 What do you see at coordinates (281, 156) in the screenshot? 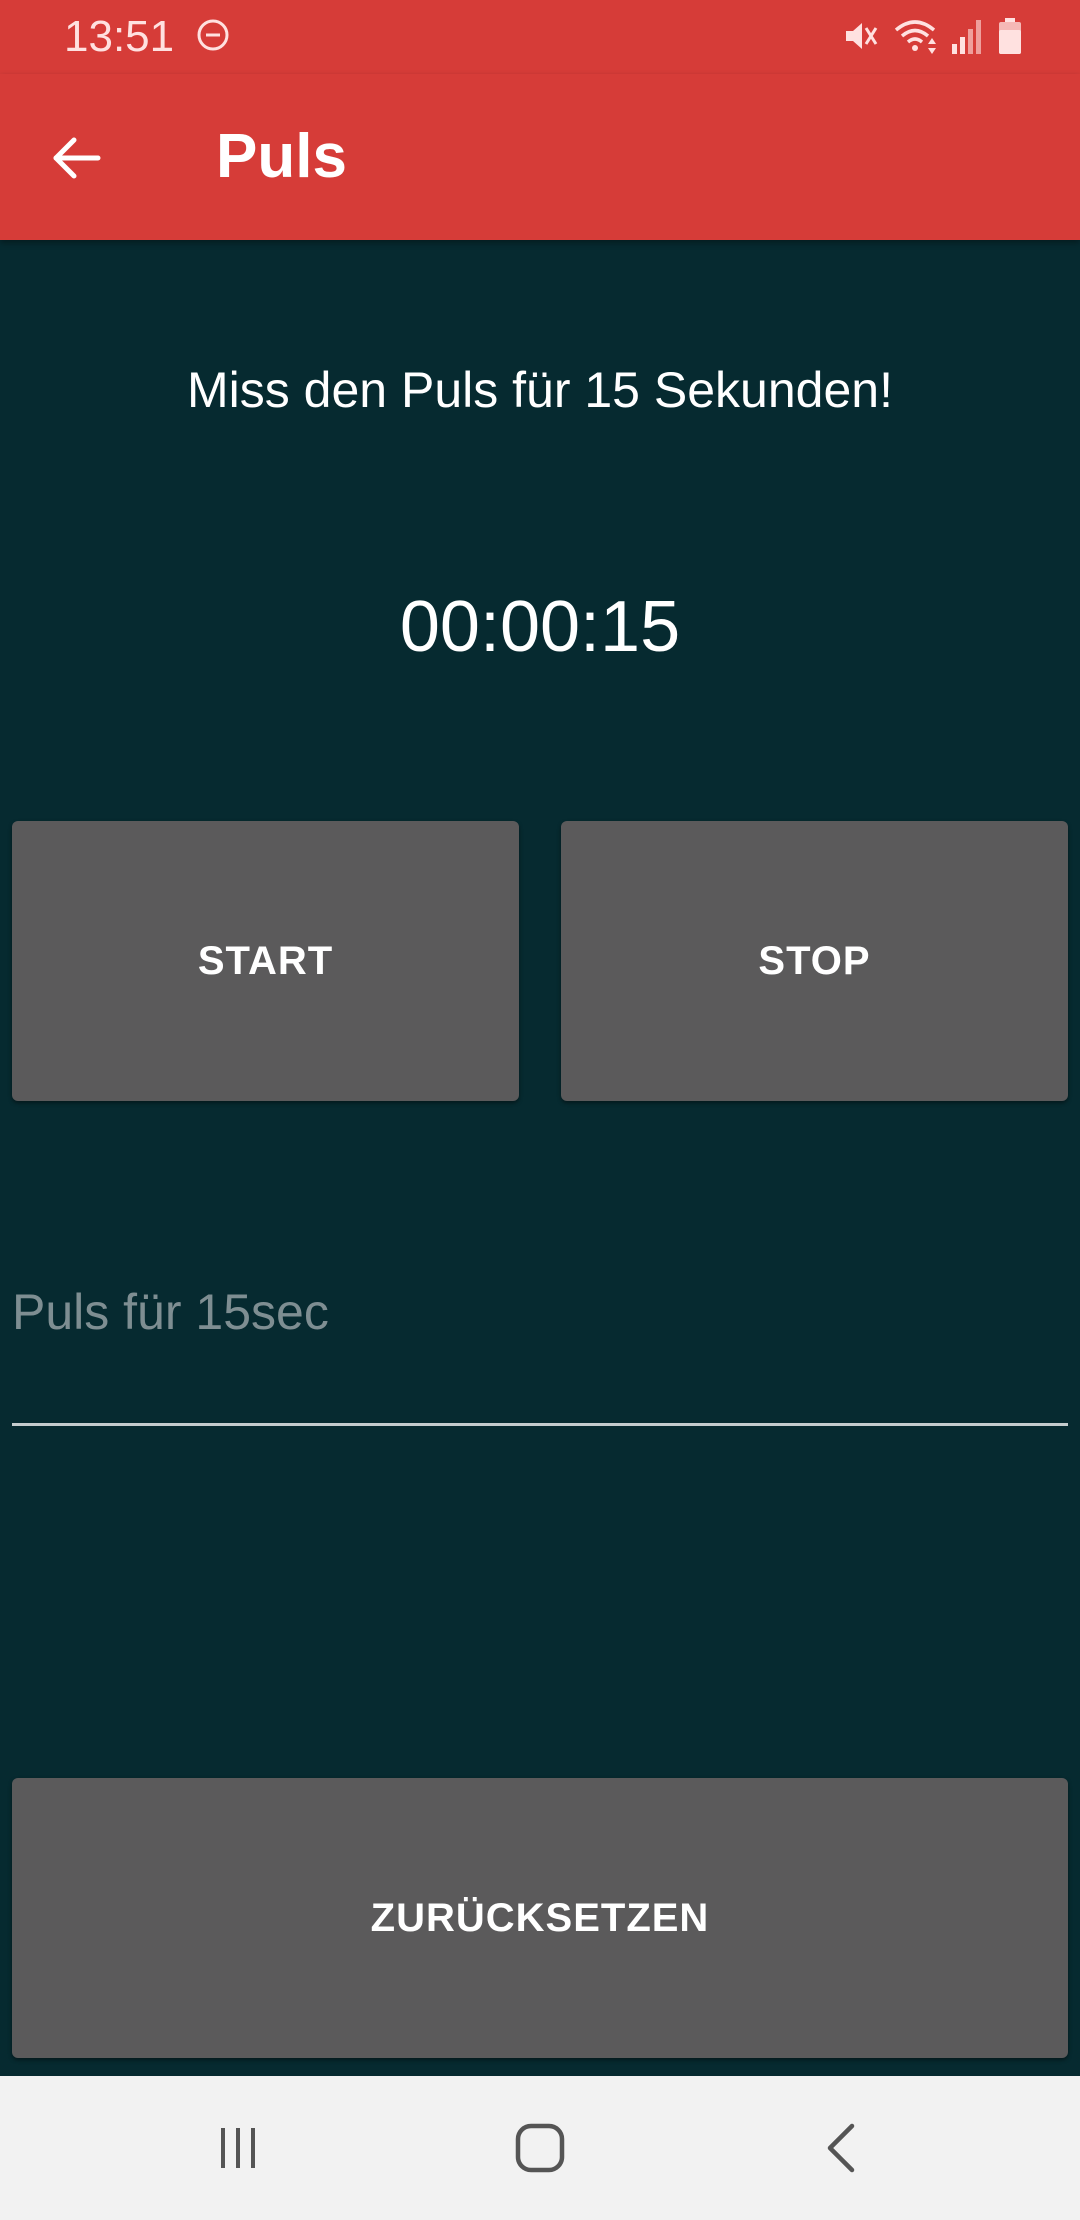
I see `page-title: Puls` at bounding box center [281, 156].